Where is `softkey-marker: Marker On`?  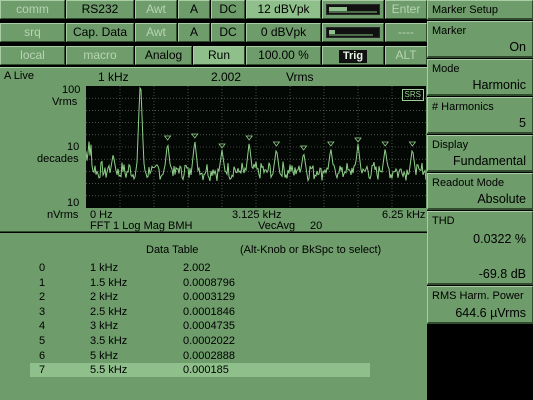 softkey-marker: Marker On is located at coordinates (480, 39).